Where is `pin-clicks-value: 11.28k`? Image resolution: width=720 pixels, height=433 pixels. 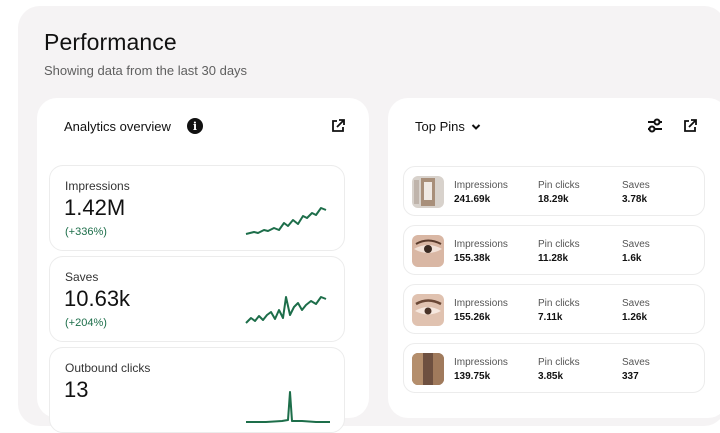
pin-clicks-value: 11.28k is located at coordinates (553, 258).